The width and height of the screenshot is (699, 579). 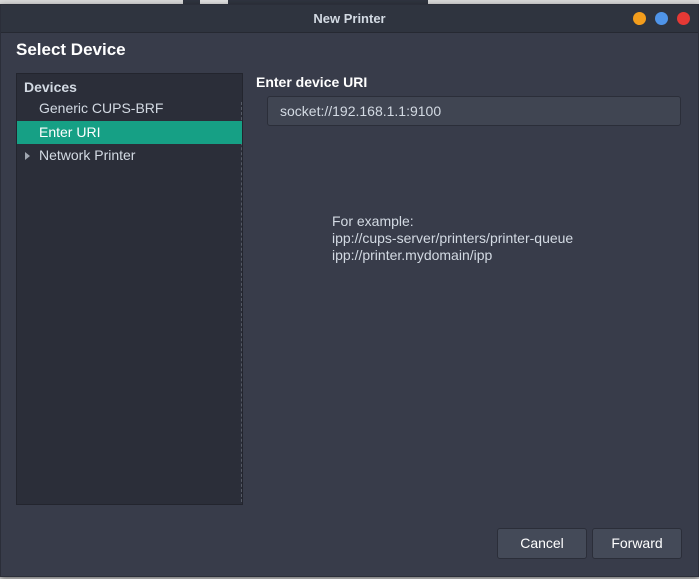 What do you see at coordinates (312, 82) in the screenshot?
I see `uri-field-label: Enter device URI` at bounding box center [312, 82].